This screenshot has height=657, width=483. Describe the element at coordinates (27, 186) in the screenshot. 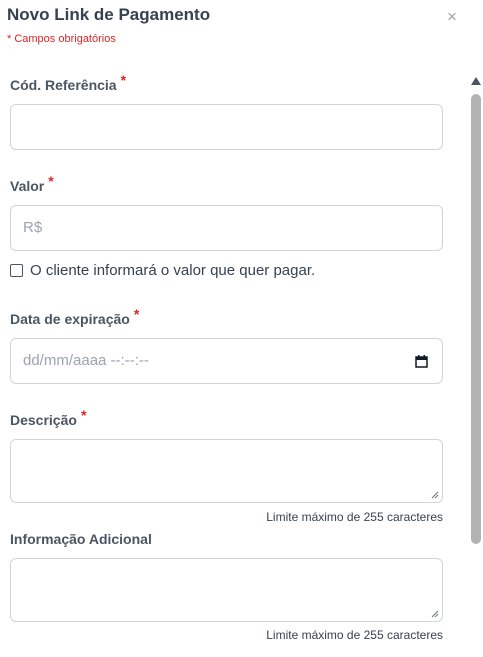

I see `amount-label-text: Valor` at that location.